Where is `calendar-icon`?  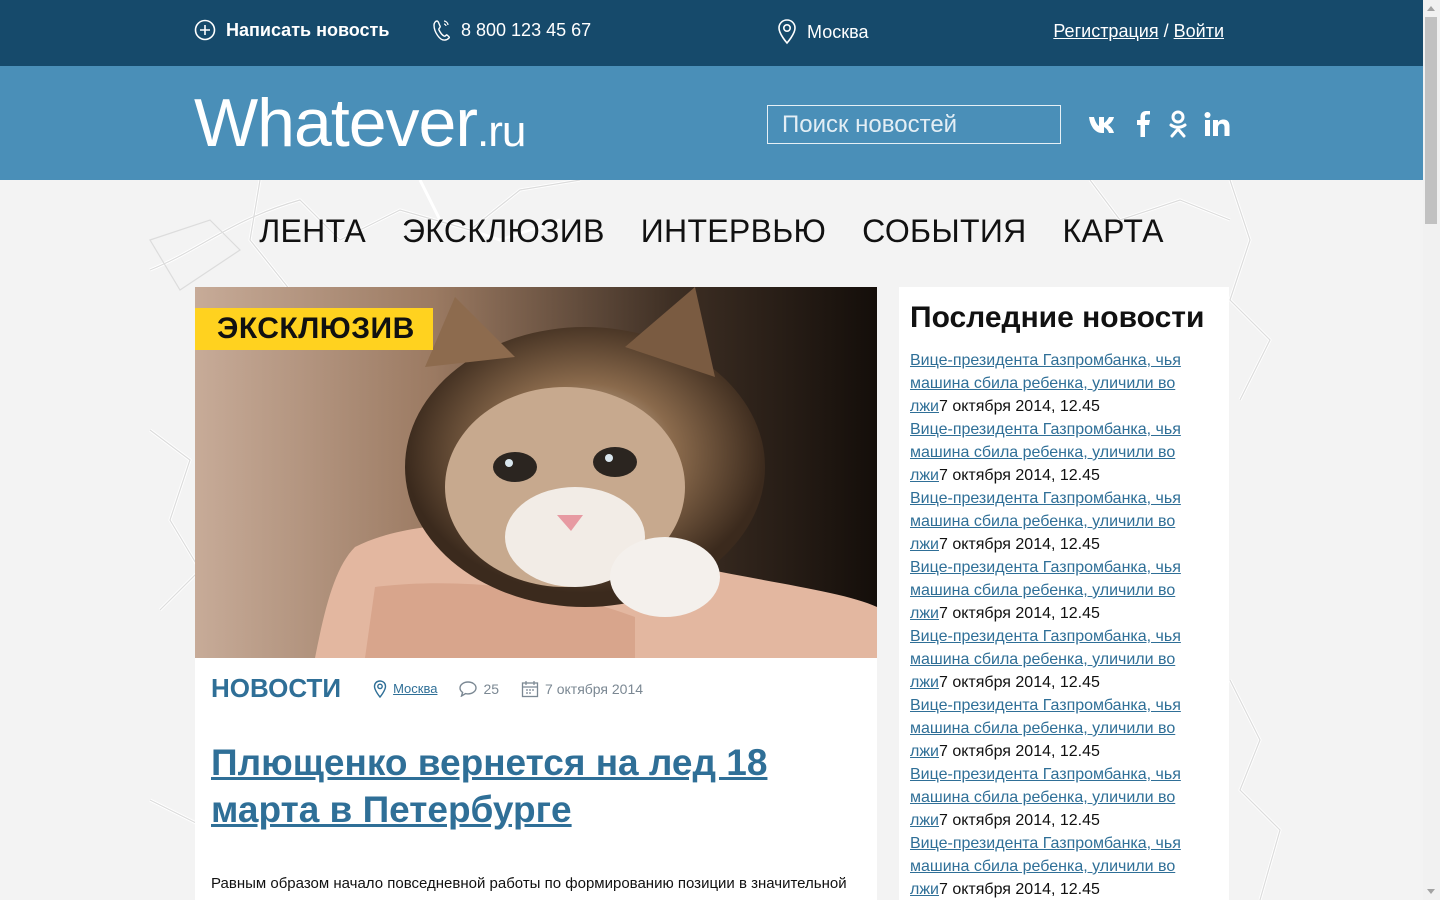
calendar-icon is located at coordinates (530, 688).